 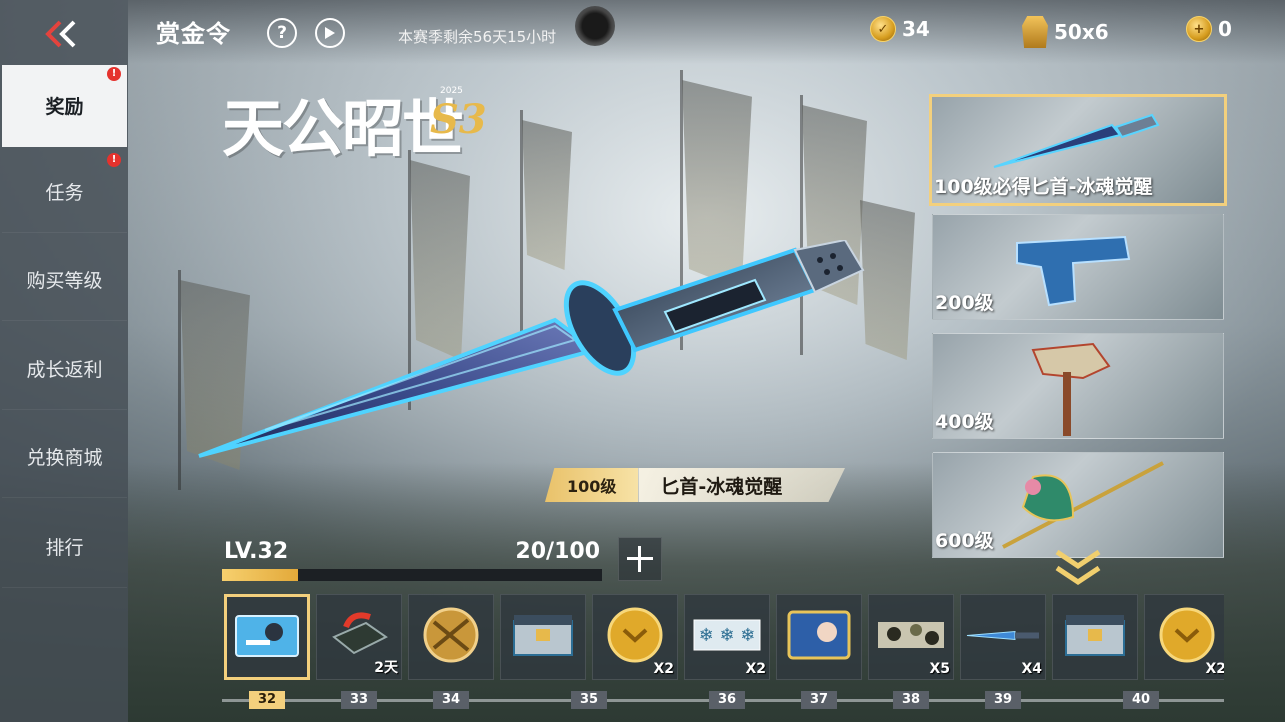 I want to click on sidebar-item-3: 成长返利, so click(x=64, y=369).